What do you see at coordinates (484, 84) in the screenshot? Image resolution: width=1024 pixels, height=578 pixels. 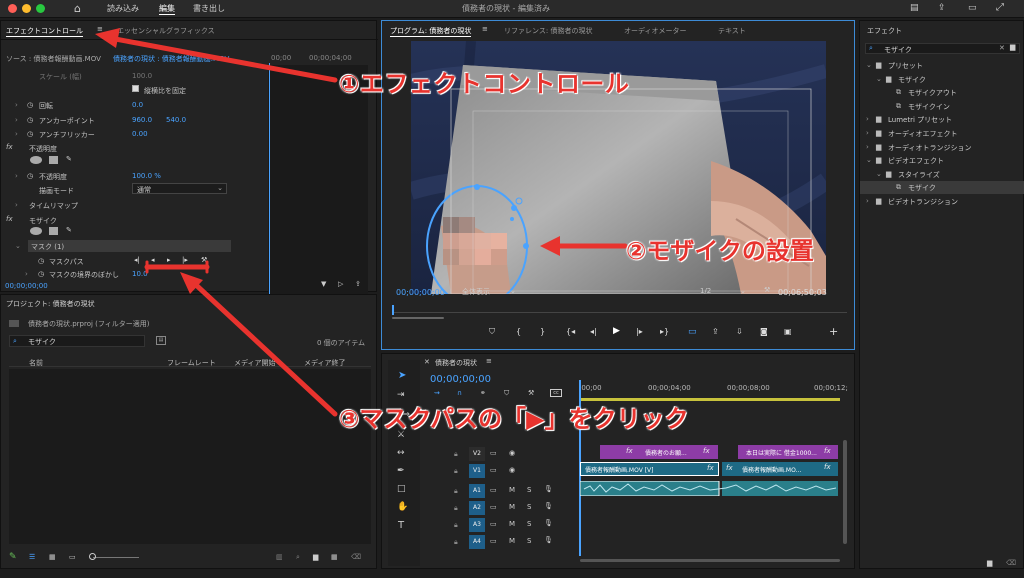 I see `annotation-1: ①エフェクトコントロール` at bounding box center [484, 84].